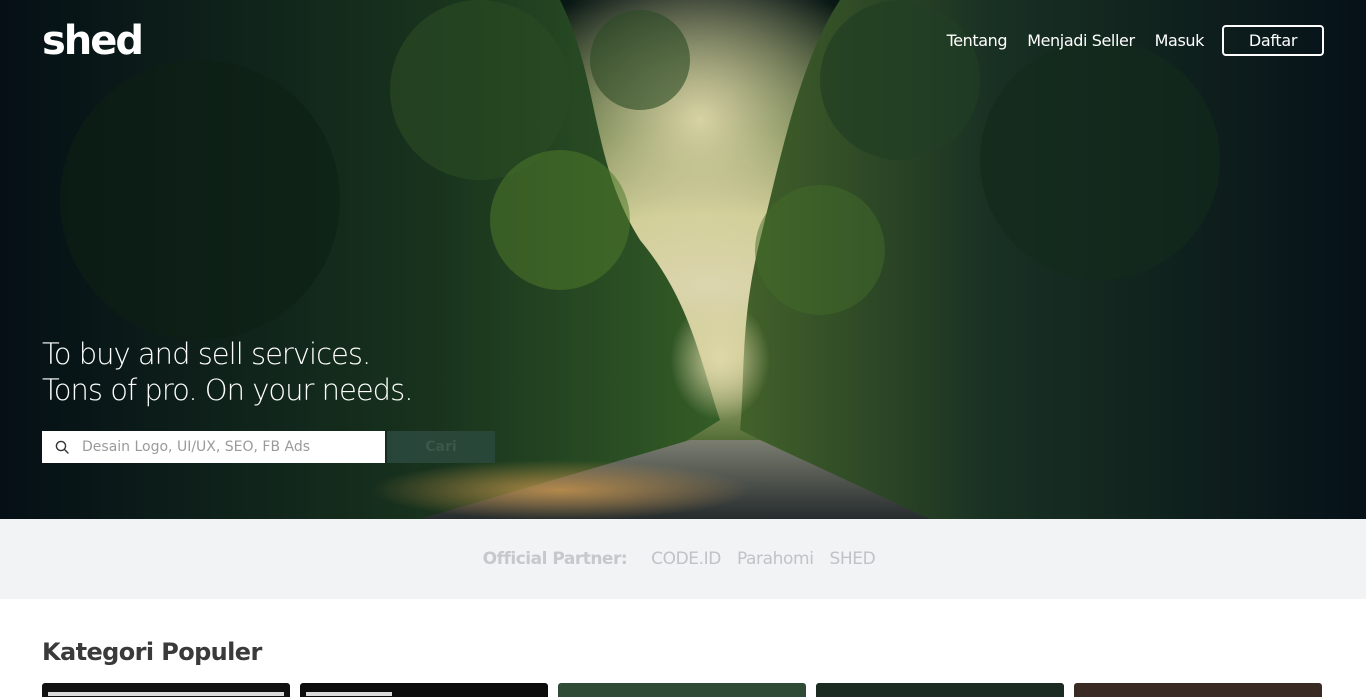  What do you see at coordinates (1273, 40) in the screenshot?
I see `register-button: Daftar` at bounding box center [1273, 40].